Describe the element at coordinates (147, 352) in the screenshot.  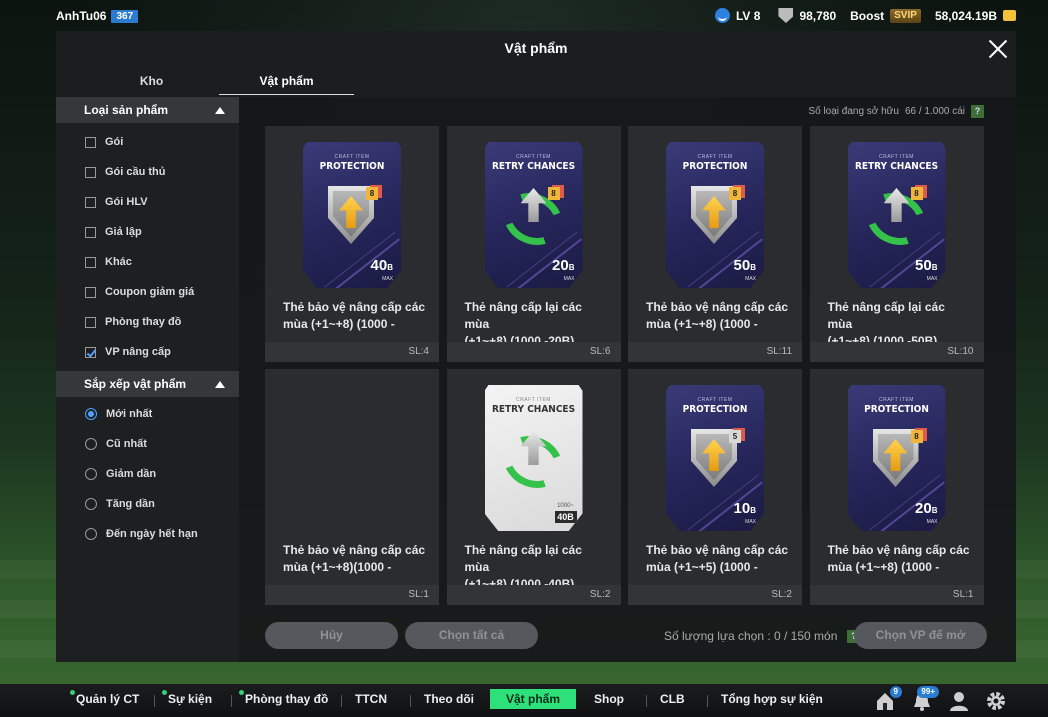
I see `type-filter-option: VP nâng cấp` at that location.